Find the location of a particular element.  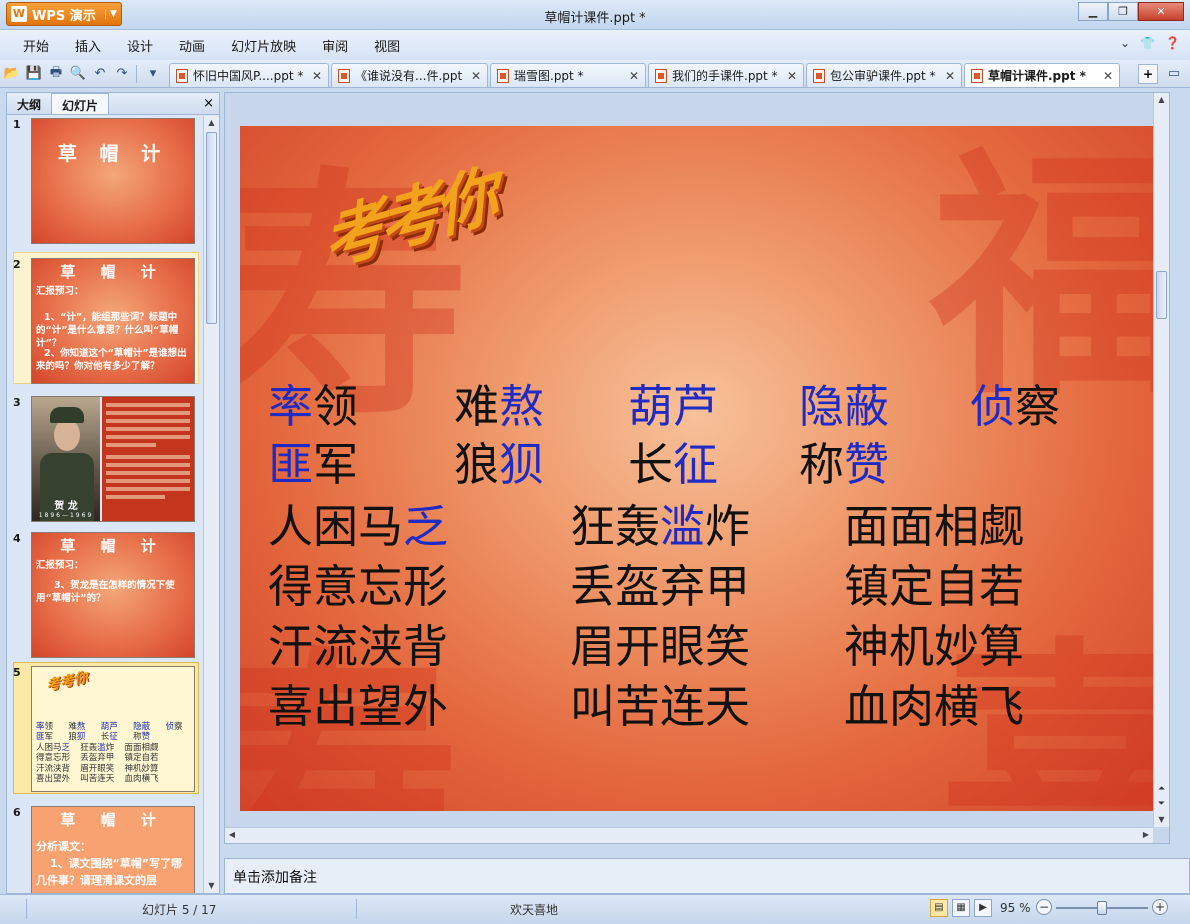

menu-home: 开始 is located at coordinates (36, 45).